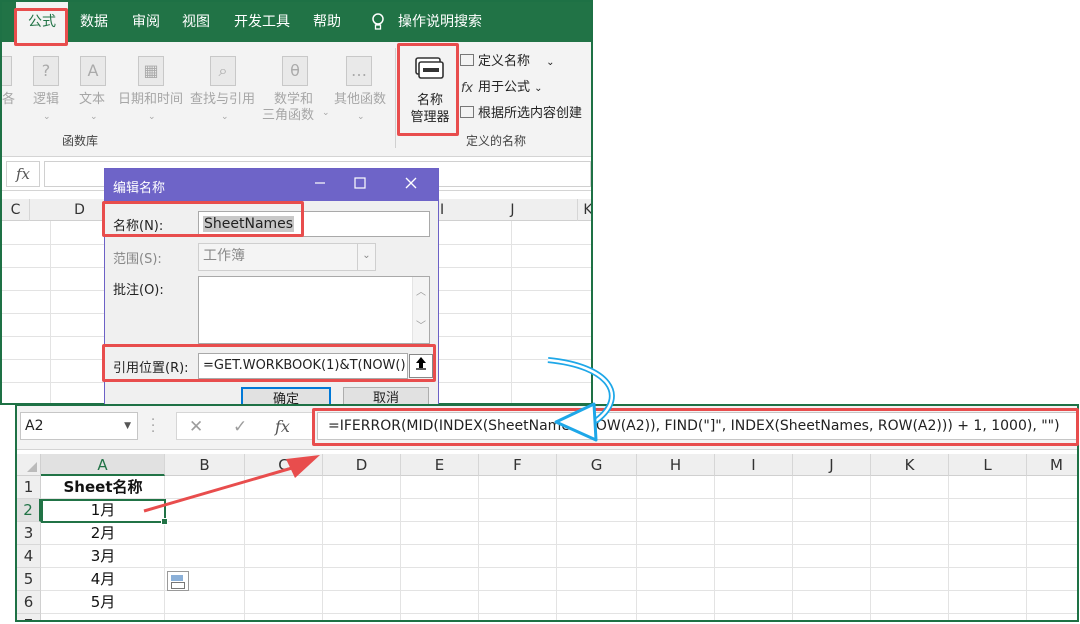  What do you see at coordinates (231, 484) in the screenshot?
I see `red-arrow` at bounding box center [231, 484].